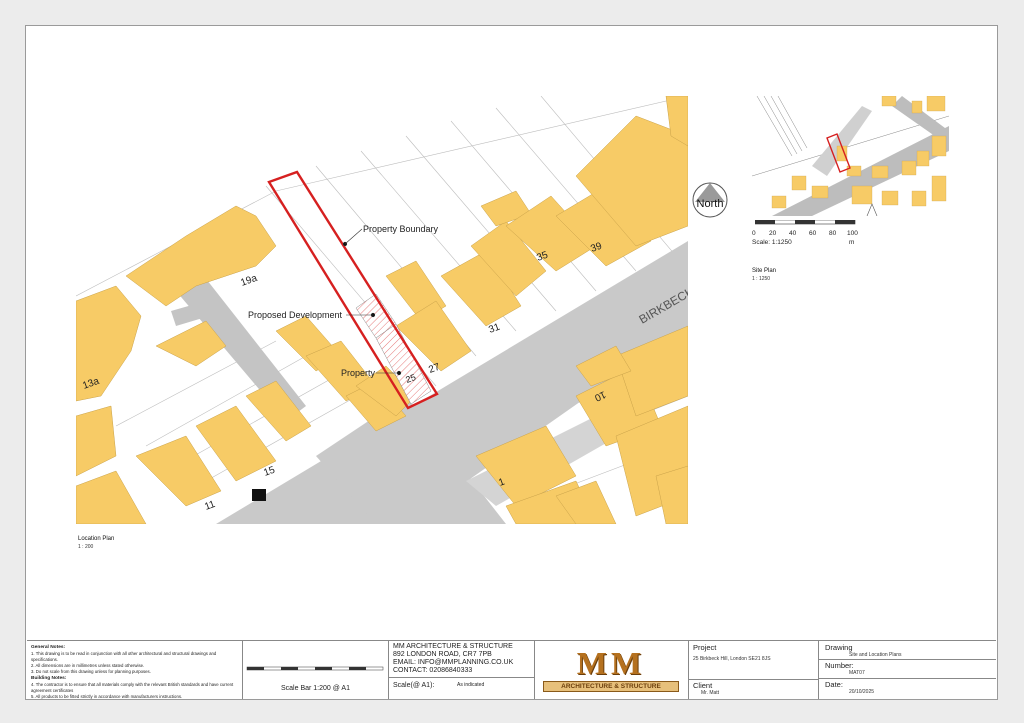 This screenshot has height=723, width=1024. I want to click on marker-block, so click(259, 495).